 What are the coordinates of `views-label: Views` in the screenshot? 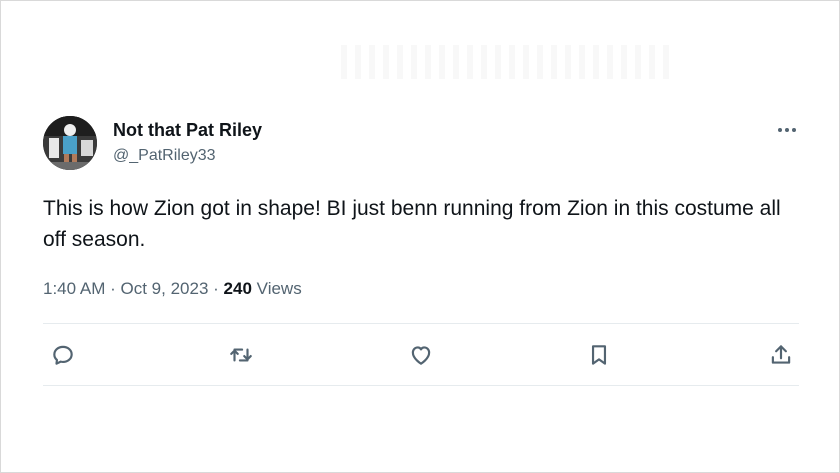 It's located at (279, 288).